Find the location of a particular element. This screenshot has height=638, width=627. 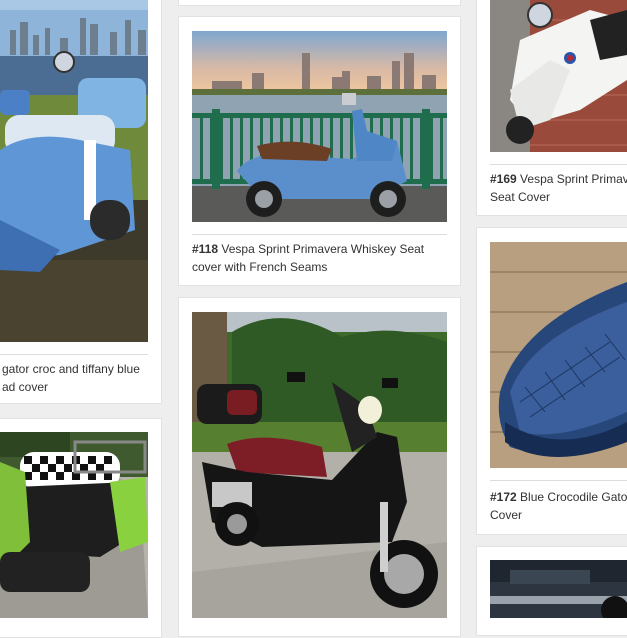

gallery-image-blue-crocodile-seat is located at coordinates (558, 355).